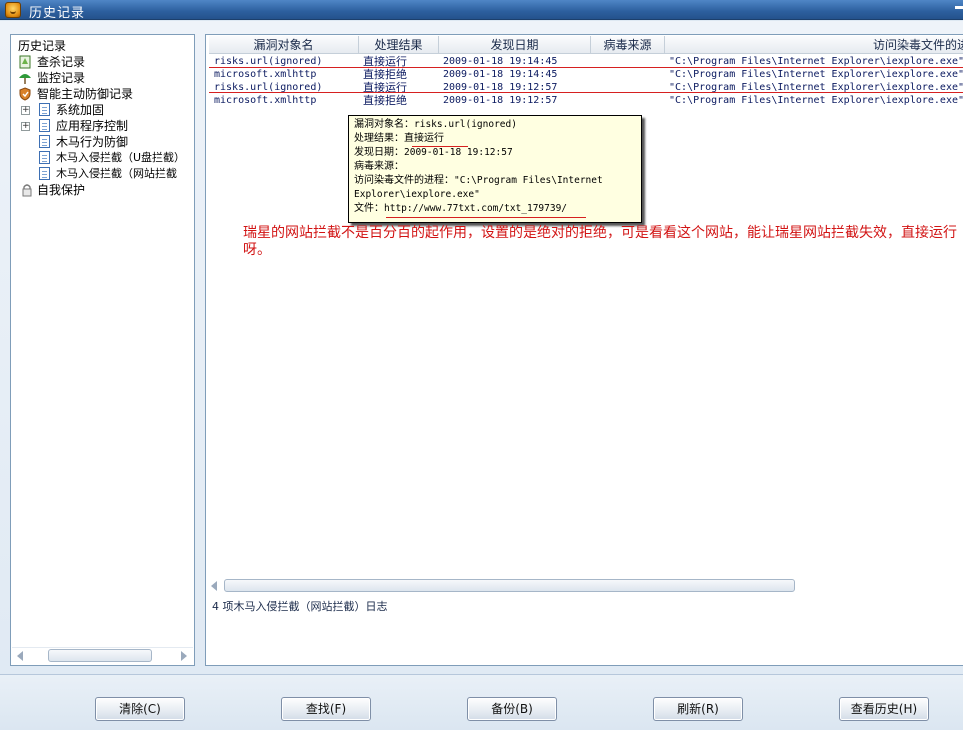  I want to click on tree-item-app-control: + 应用程序控制, so click(102, 126).